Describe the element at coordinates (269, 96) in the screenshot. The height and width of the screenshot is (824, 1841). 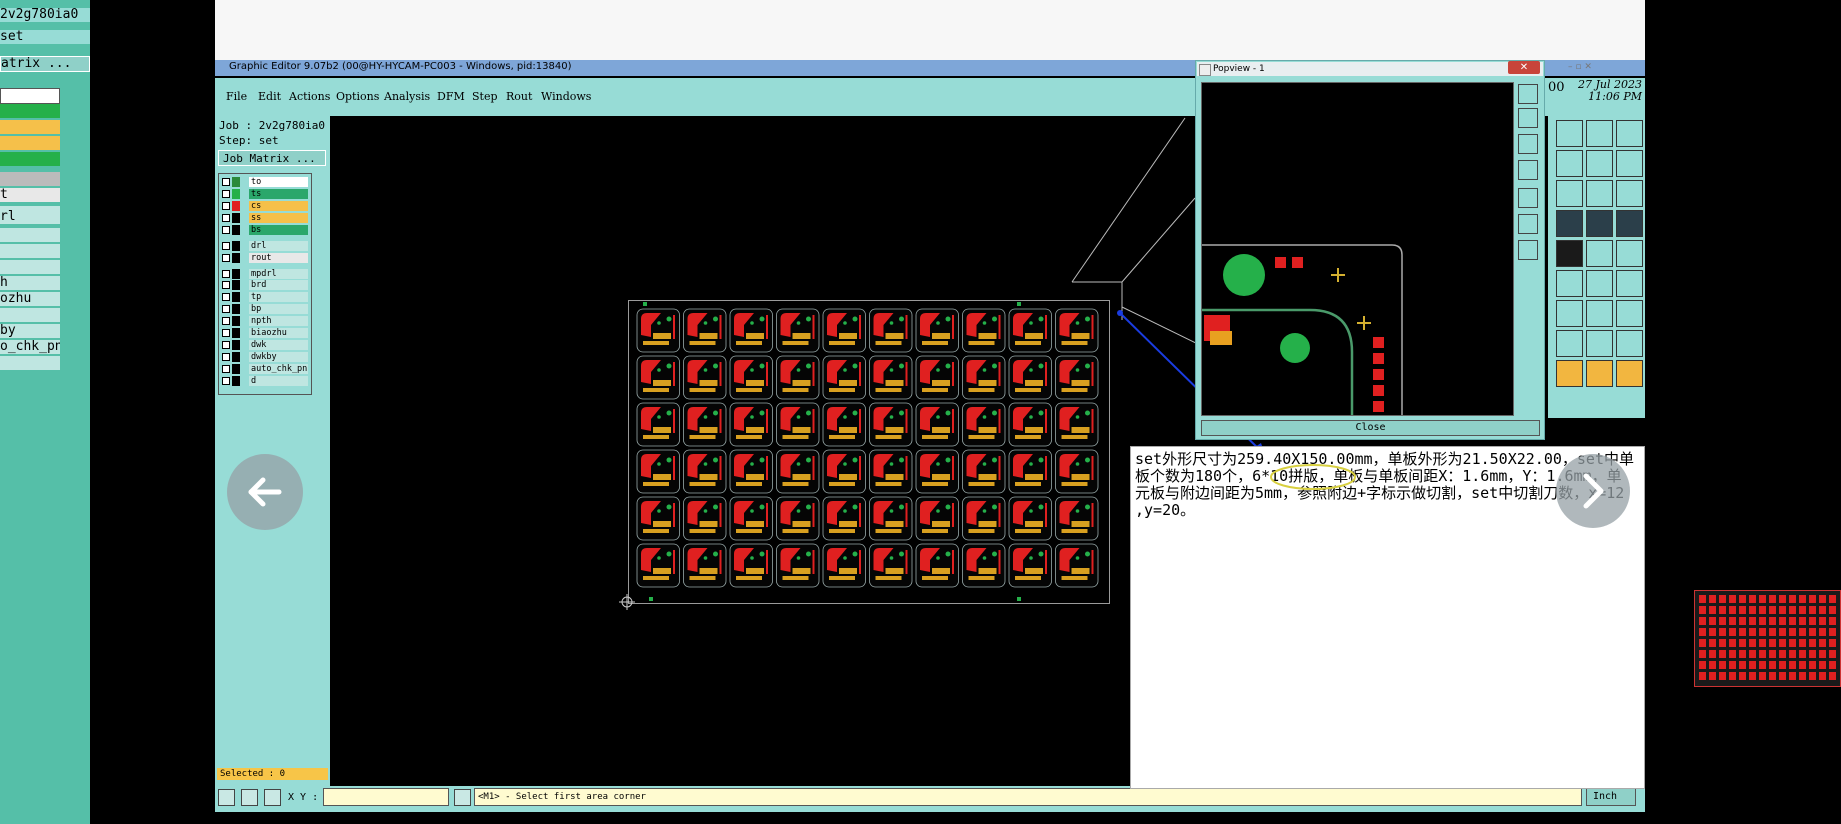
I see `menu-edit: Edit` at that location.